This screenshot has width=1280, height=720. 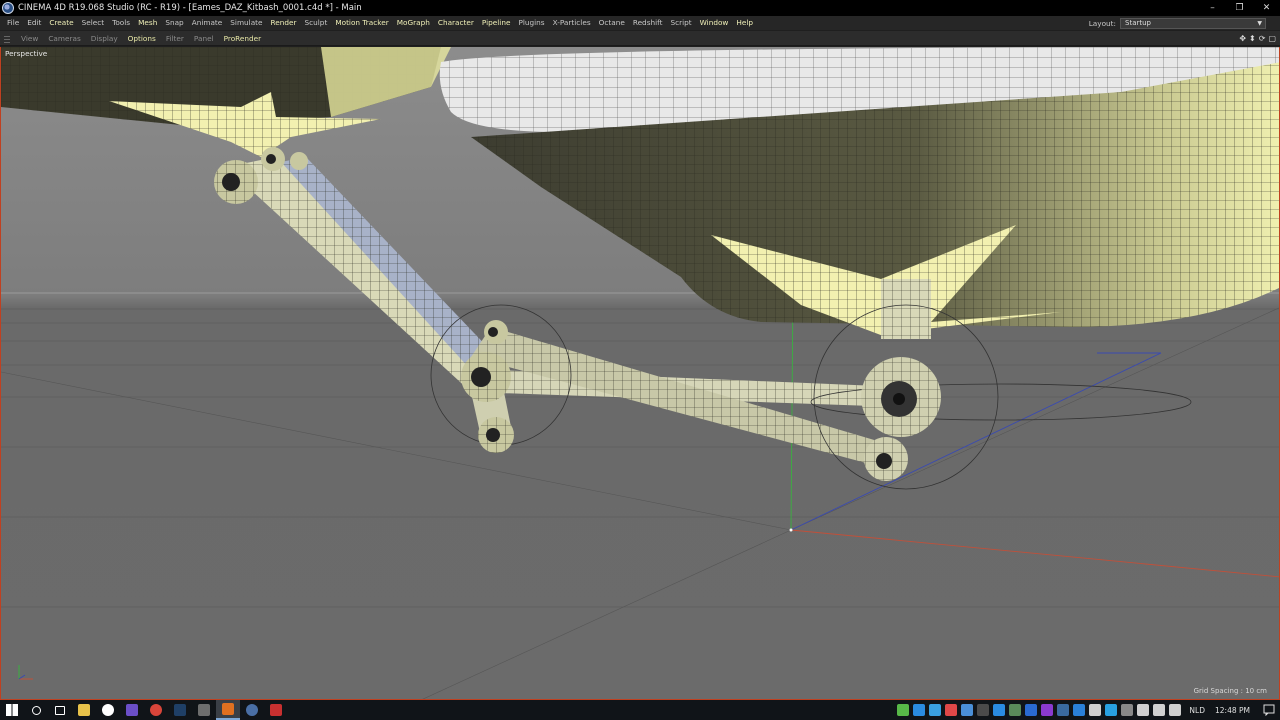 I want to click on tray-app-1-icon, so click(x=919, y=710).